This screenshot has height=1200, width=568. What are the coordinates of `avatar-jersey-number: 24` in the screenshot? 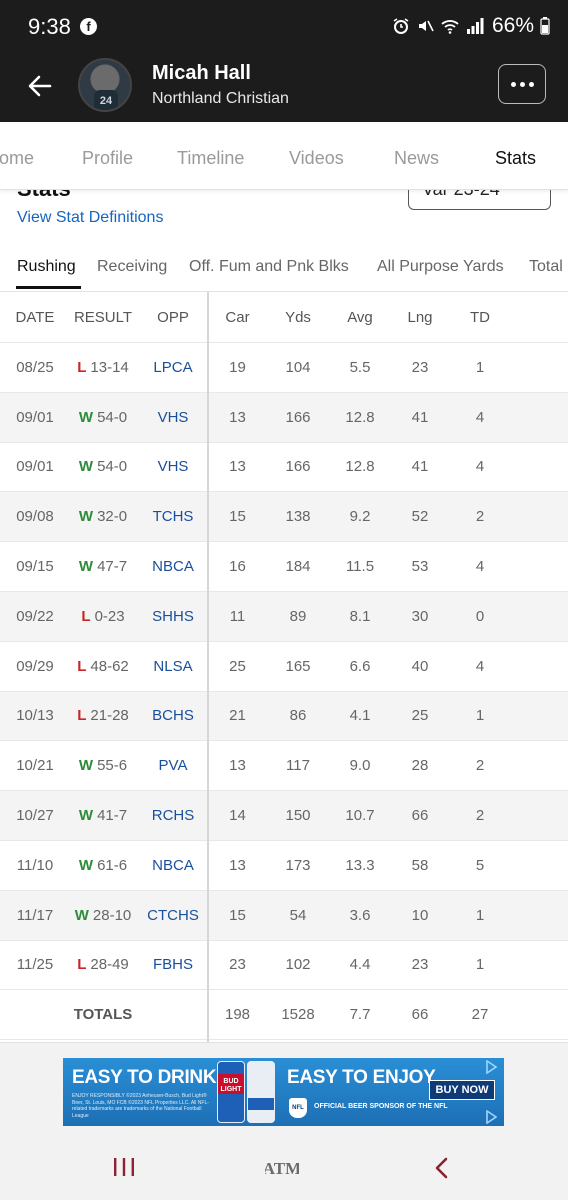 It's located at (106, 100).